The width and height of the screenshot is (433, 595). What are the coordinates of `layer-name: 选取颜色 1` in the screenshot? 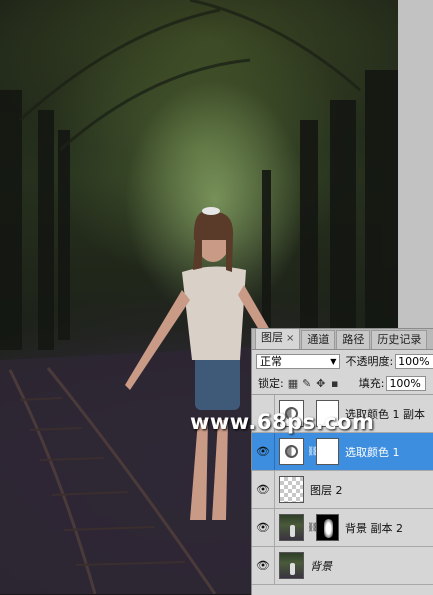 It's located at (372, 452).